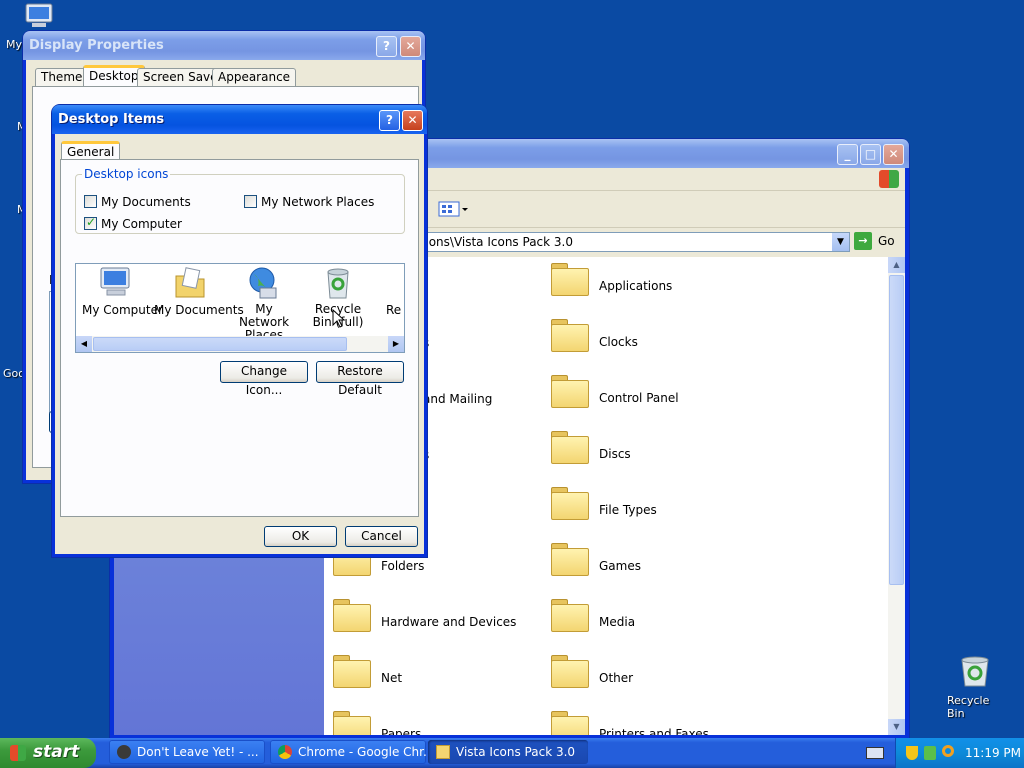  Describe the element at coordinates (239, 119) in the screenshot. I see `desktop-items-titlebar: Desktop Items` at that location.